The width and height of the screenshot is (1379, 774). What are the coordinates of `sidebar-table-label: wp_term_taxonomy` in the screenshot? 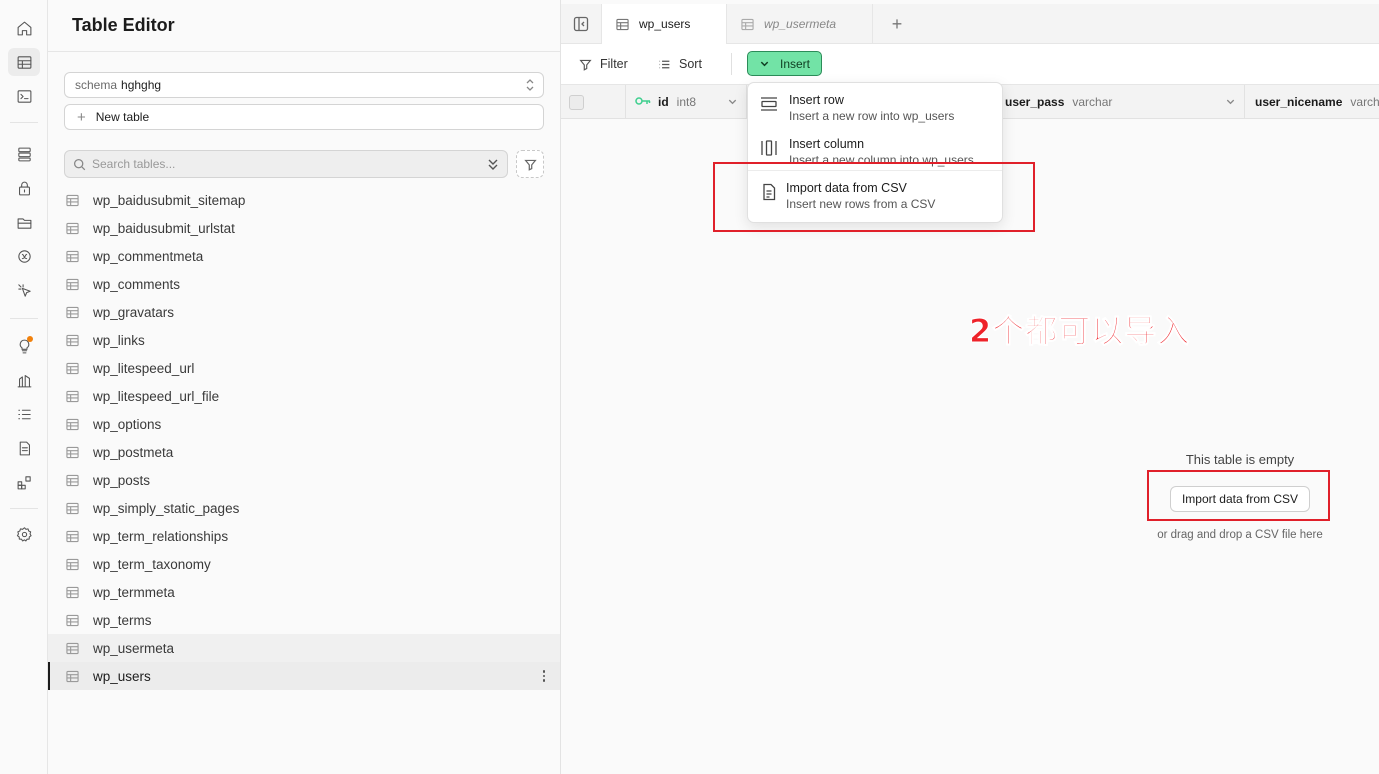 It's located at (152, 564).